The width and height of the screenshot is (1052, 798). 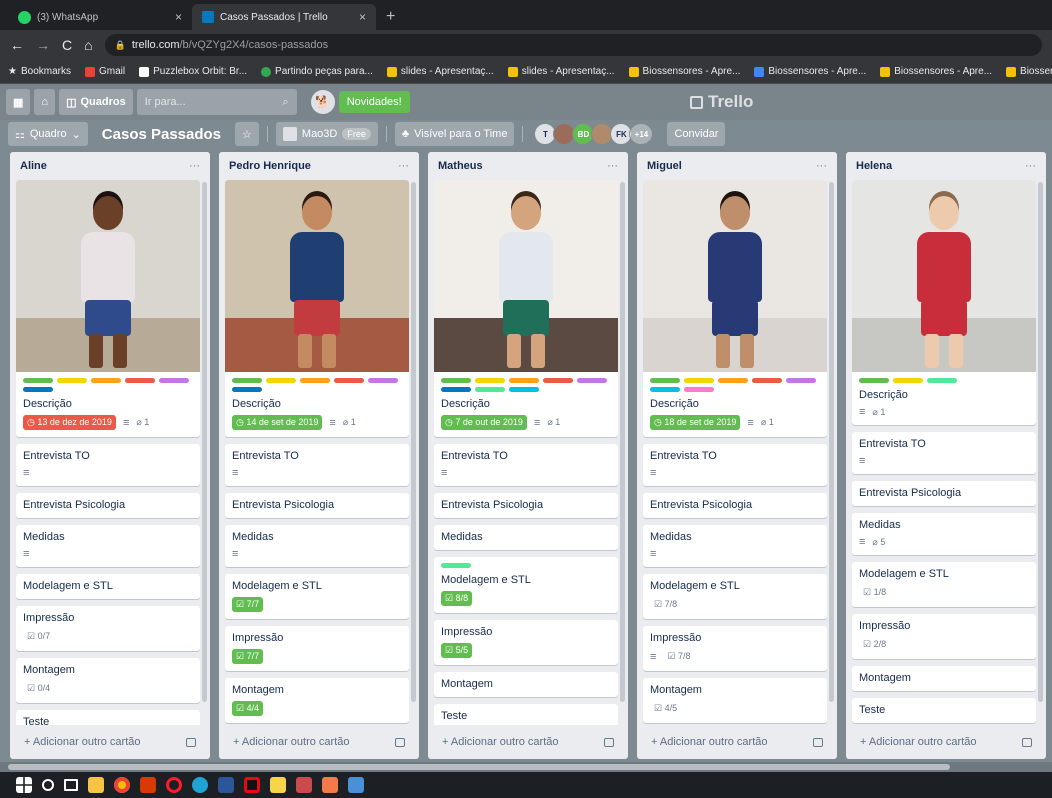 I want to click on photos-icon, so click(x=304, y=785).